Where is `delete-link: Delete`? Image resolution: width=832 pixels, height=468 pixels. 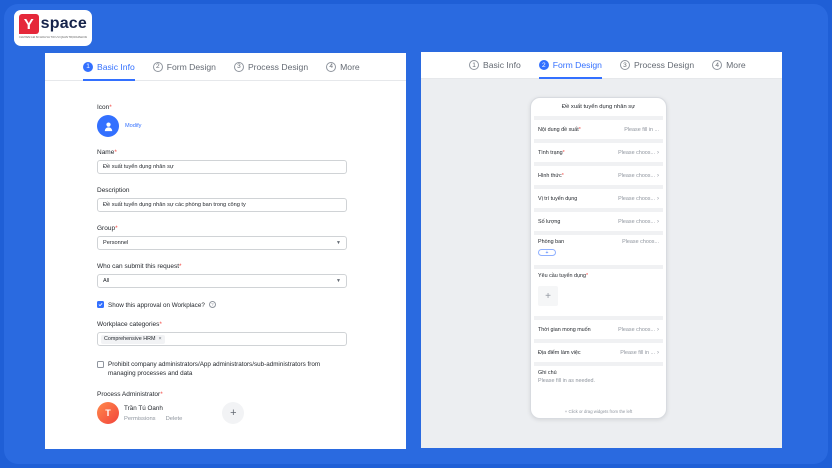 delete-link: Delete is located at coordinates (174, 419).